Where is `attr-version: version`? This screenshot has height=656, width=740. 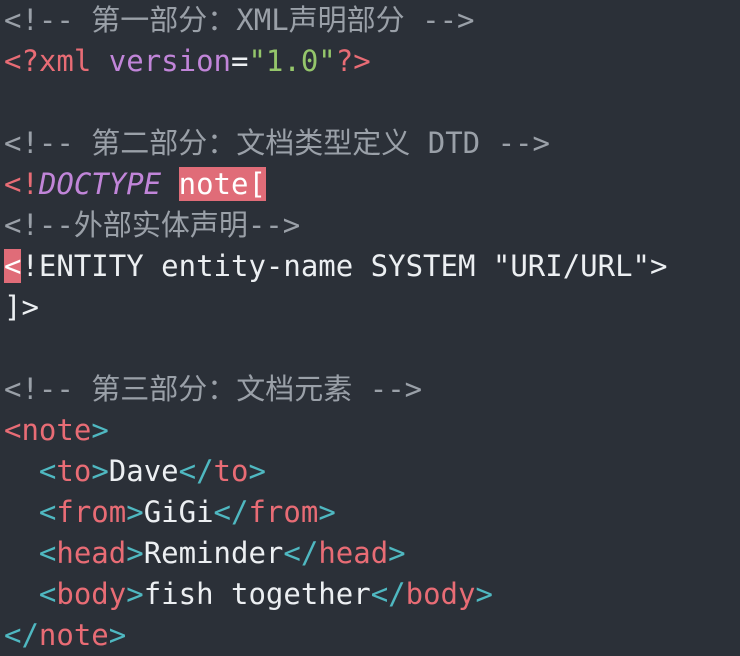 attr-version: version is located at coordinates (169, 61).